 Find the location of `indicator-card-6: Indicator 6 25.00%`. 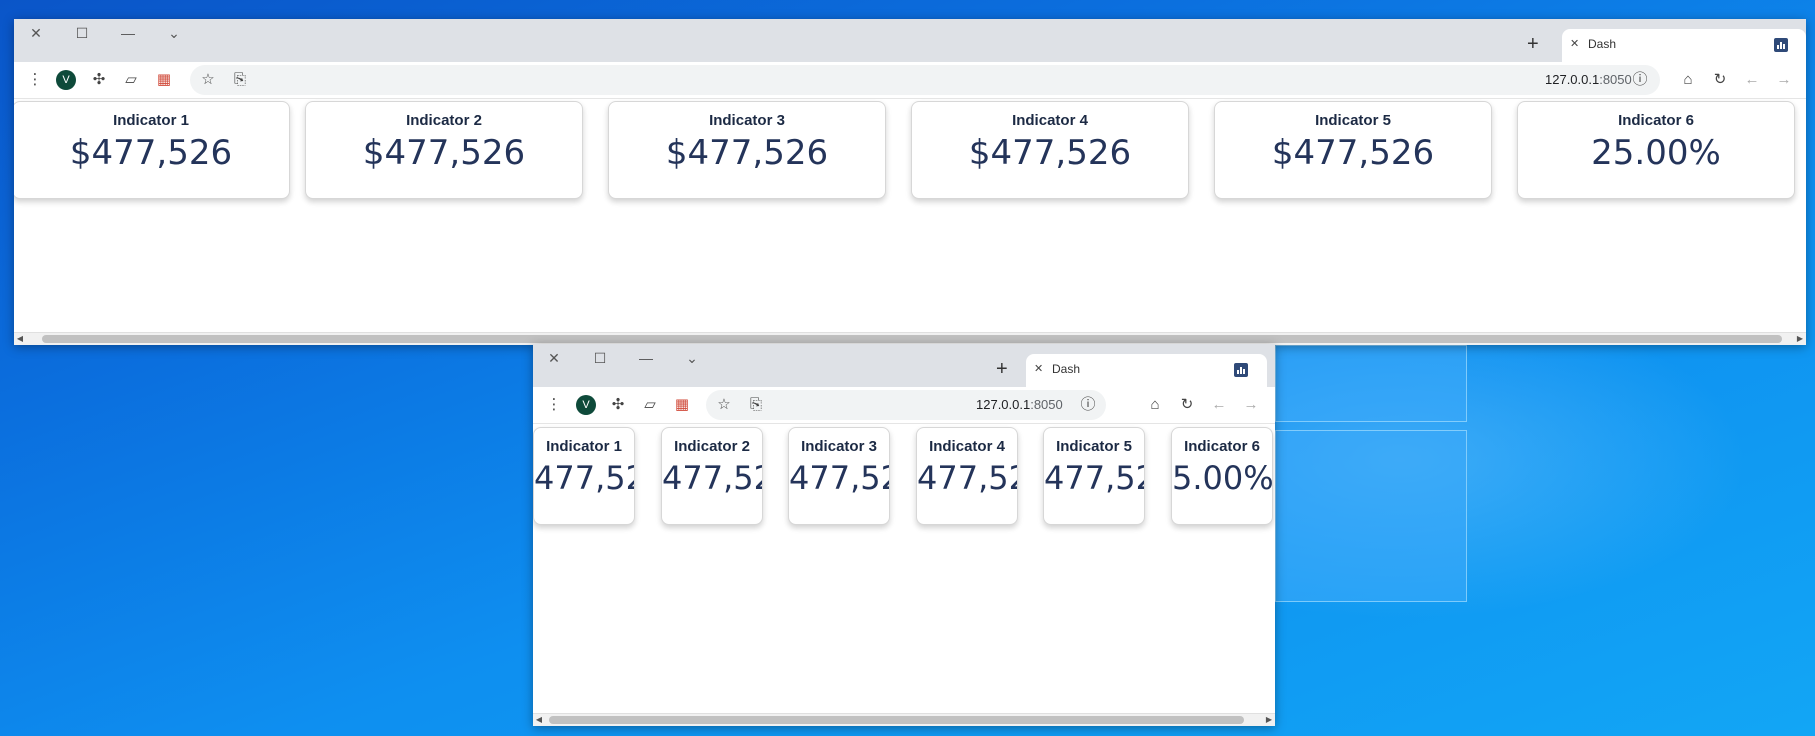

indicator-card-6: Indicator 6 25.00% is located at coordinates (1656, 150).